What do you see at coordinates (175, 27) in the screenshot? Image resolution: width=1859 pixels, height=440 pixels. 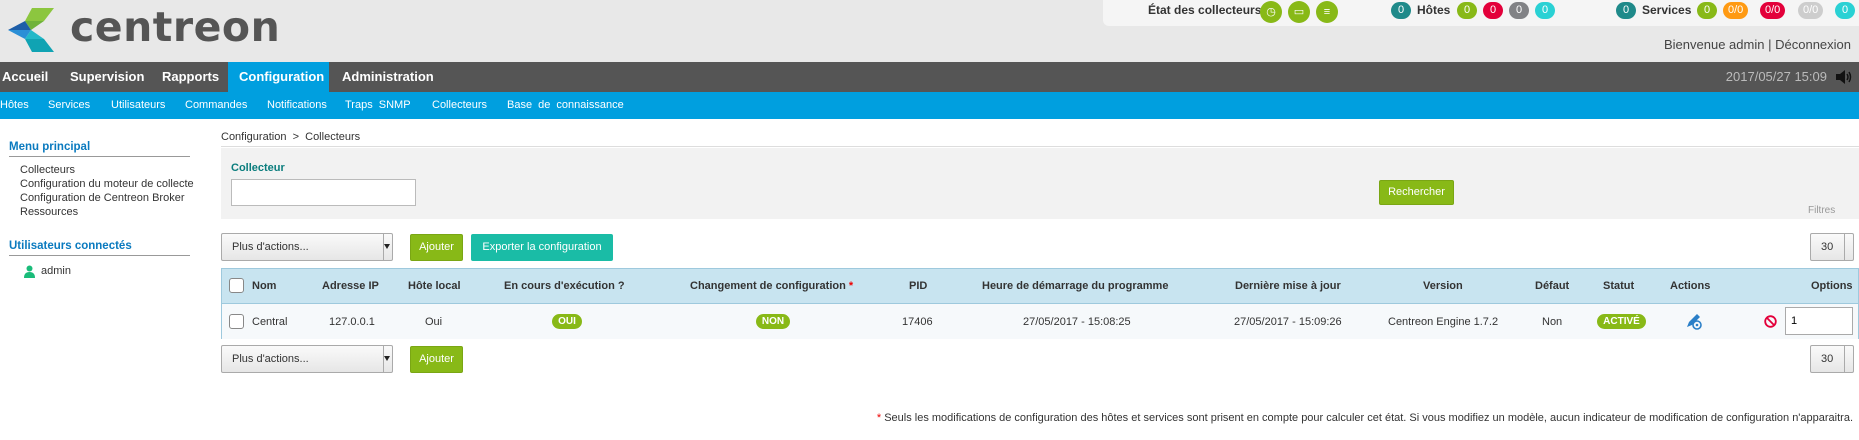 I see `logo-text: centreon` at bounding box center [175, 27].